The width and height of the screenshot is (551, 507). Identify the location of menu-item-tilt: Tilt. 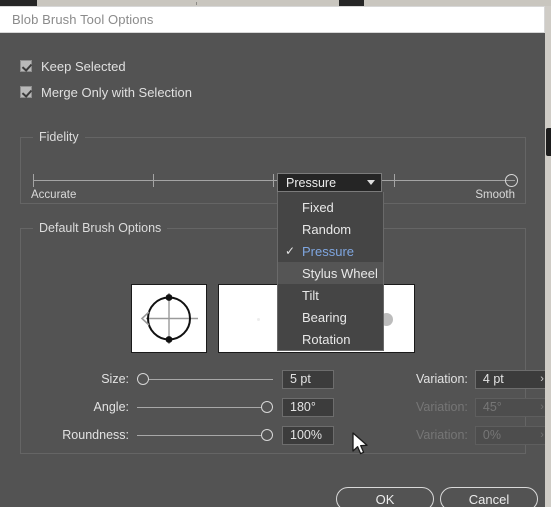
(330, 295).